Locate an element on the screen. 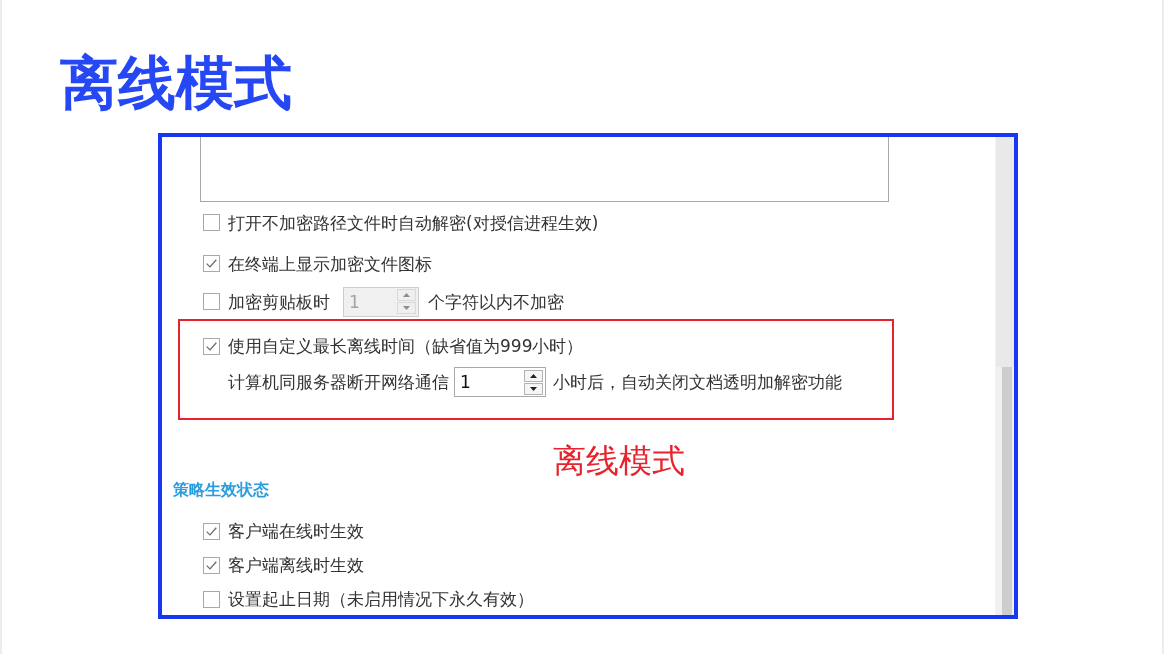 The height and width of the screenshot is (654, 1164). spin-down-button is located at coordinates (533, 388).